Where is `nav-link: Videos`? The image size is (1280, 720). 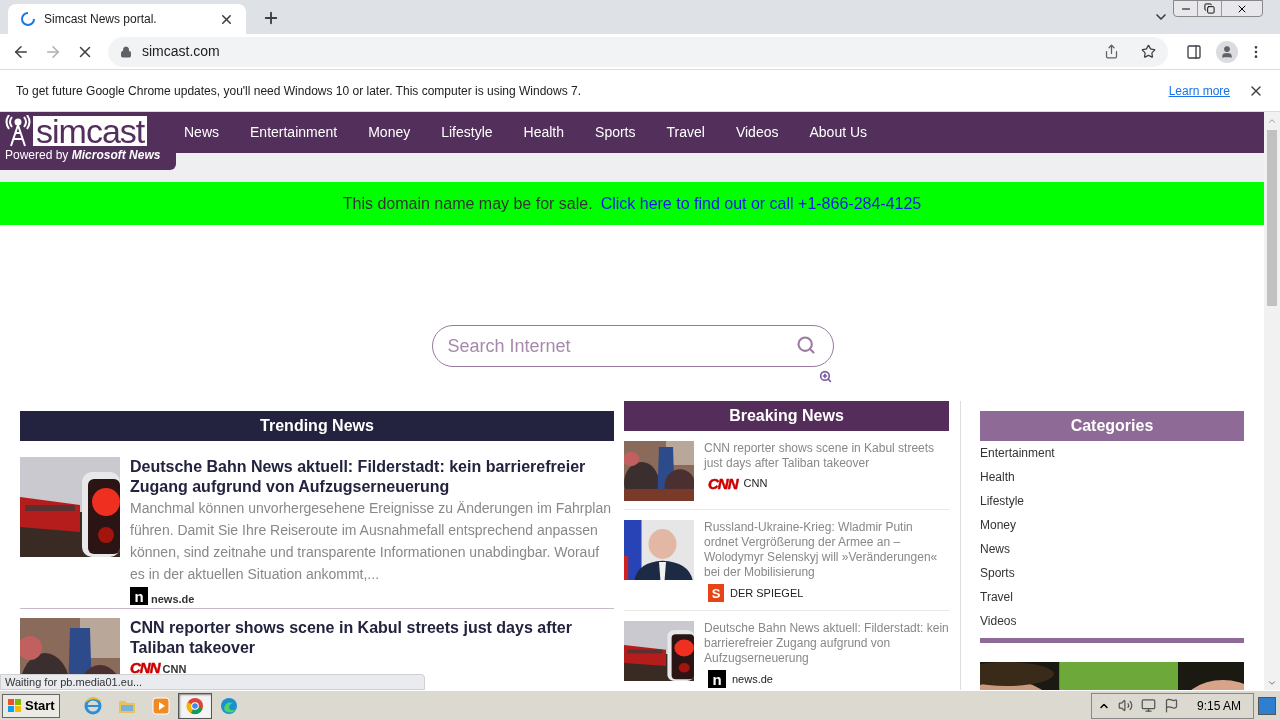
nav-link: Videos is located at coordinates (757, 132).